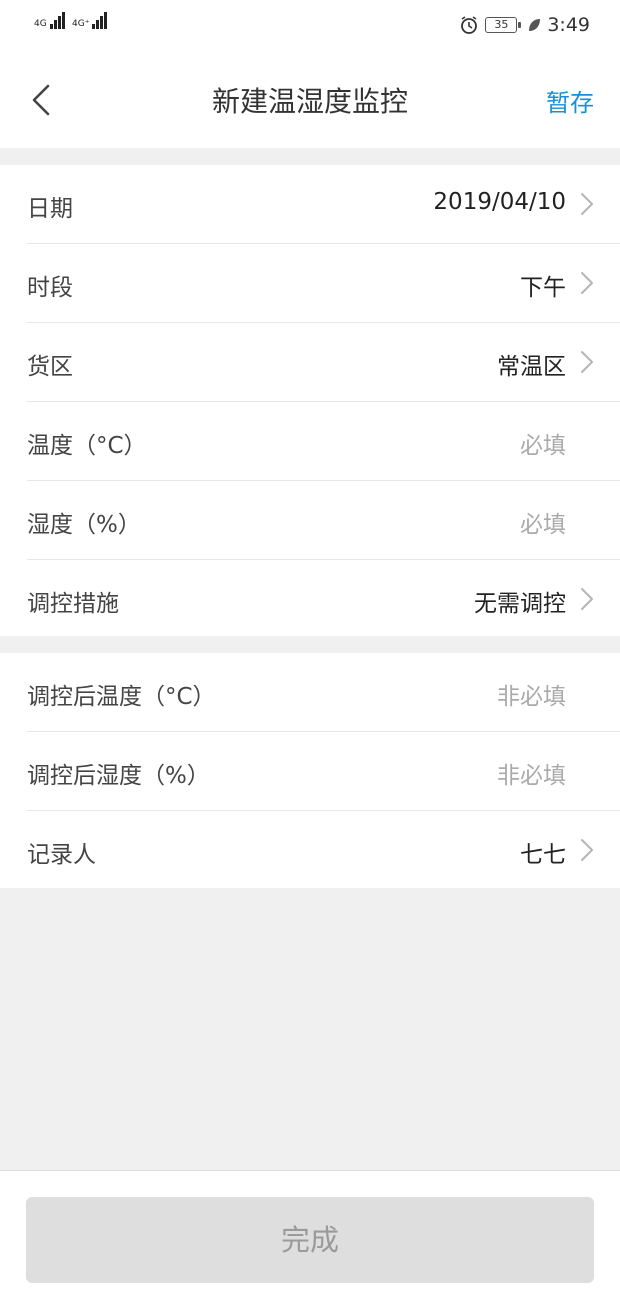 The width and height of the screenshot is (620, 1309). Describe the element at coordinates (535, 25) in the screenshot. I see `leaf-icon` at that location.